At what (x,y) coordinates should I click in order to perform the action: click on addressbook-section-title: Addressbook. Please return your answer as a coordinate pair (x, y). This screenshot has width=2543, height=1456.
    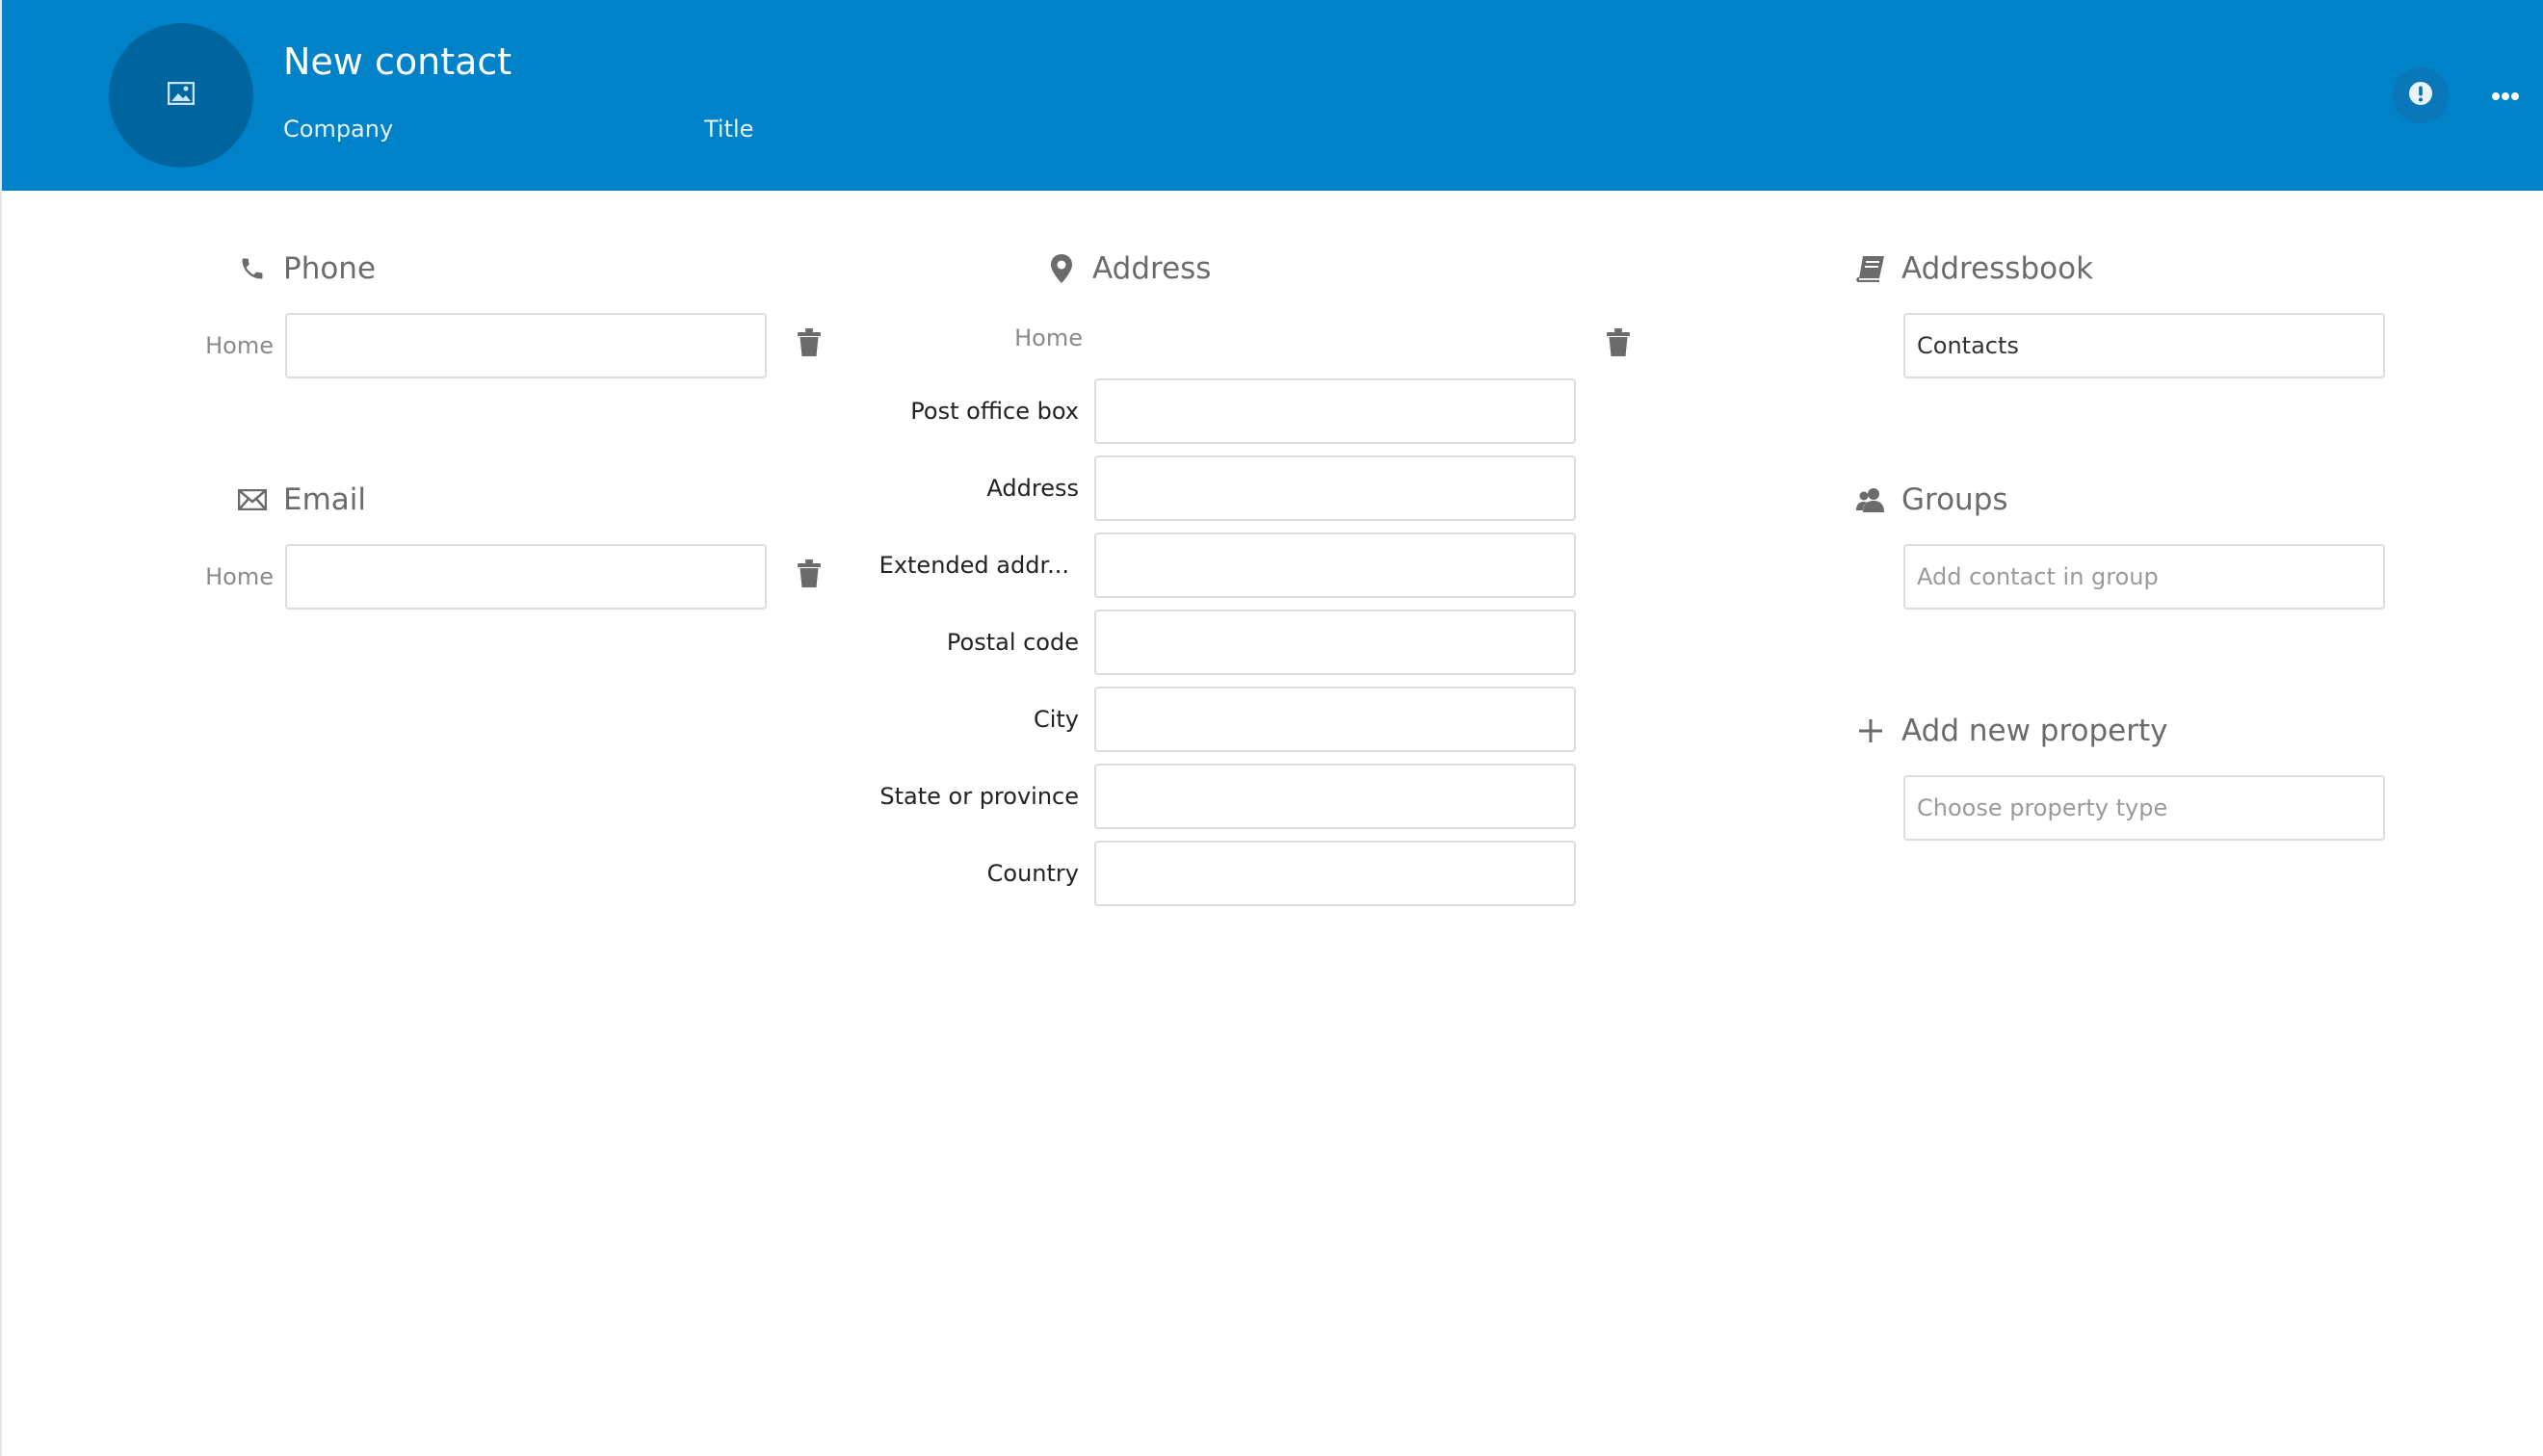
    Looking at the image, I should click on (1972, 268).